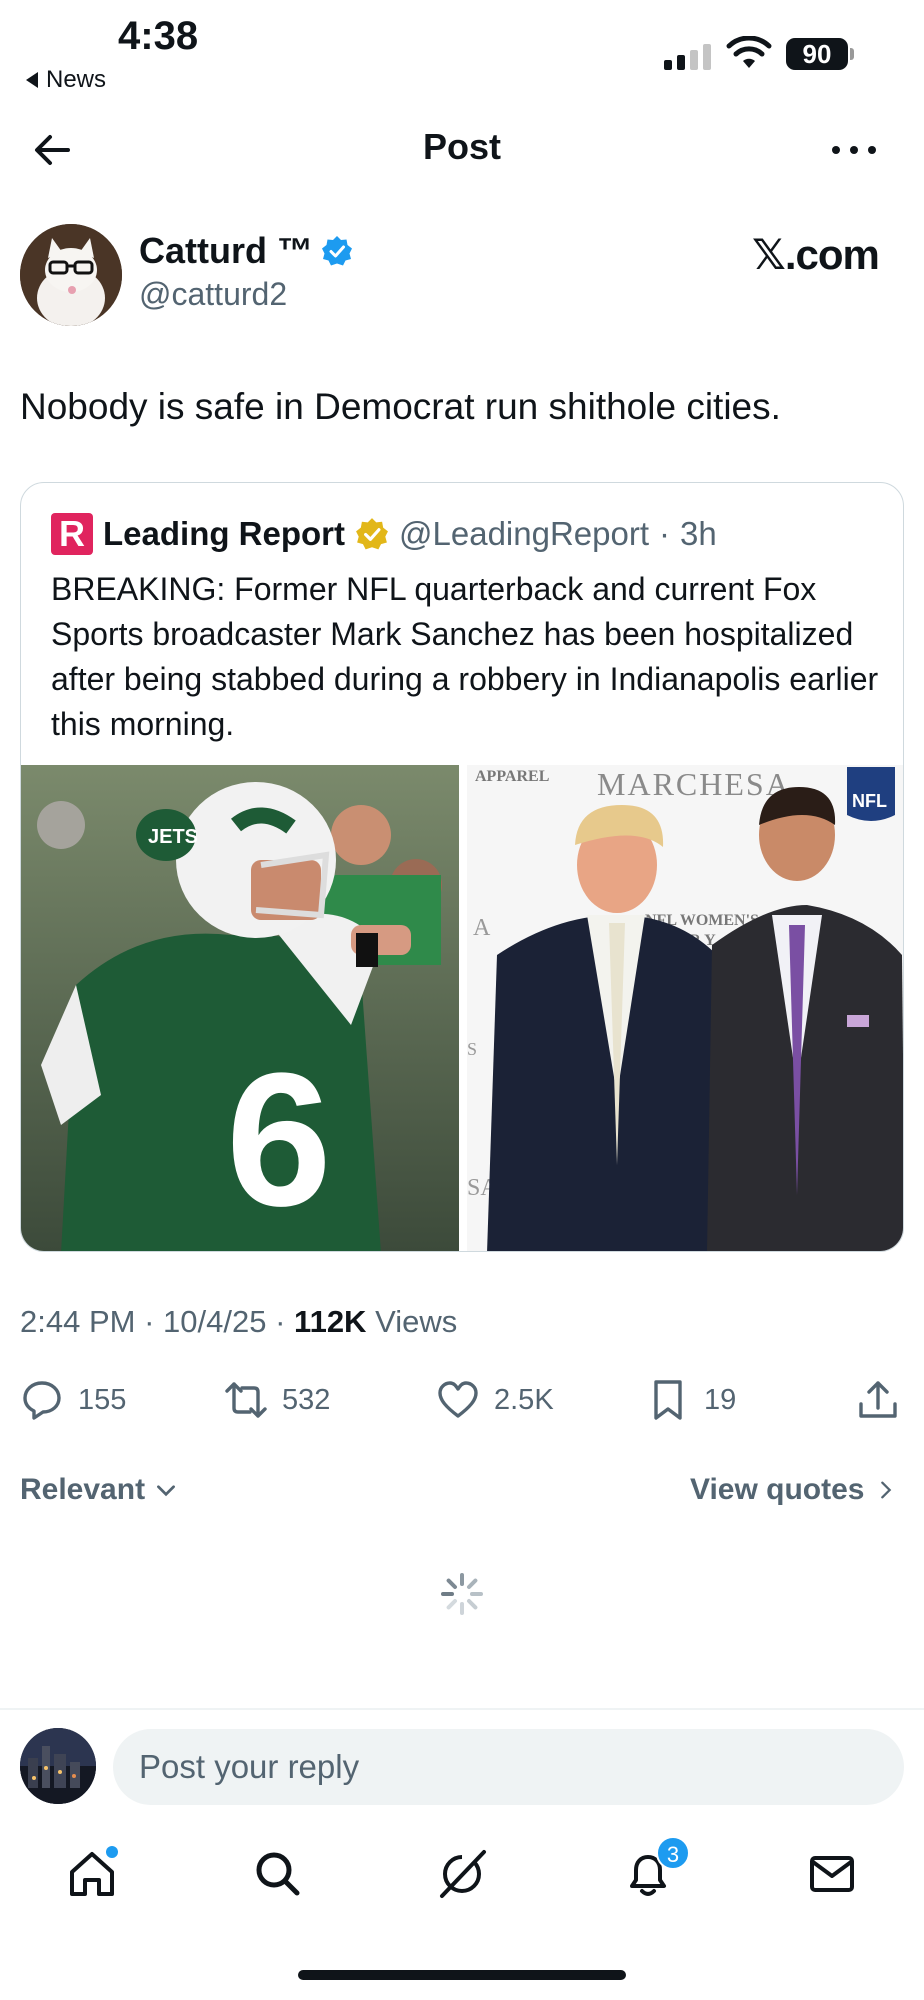 This screenshot has height=2000, width=924. What do you see at coordinates (102, 1399) in the screenshot?
I see `reply-count: 155` at bounding box center [102, 1399].